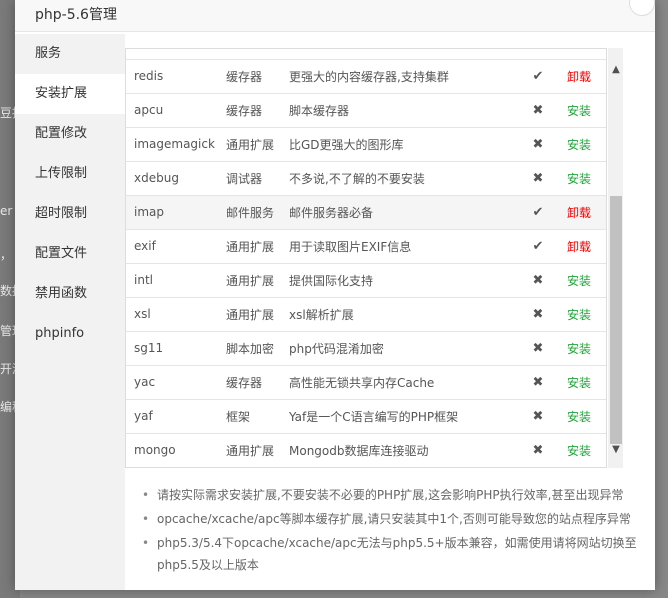 The width and height of the screenshot is (668, 598). Describe the element at coordinates (176, 76) in the screenshot. I see `extension-name: redis` at that location.